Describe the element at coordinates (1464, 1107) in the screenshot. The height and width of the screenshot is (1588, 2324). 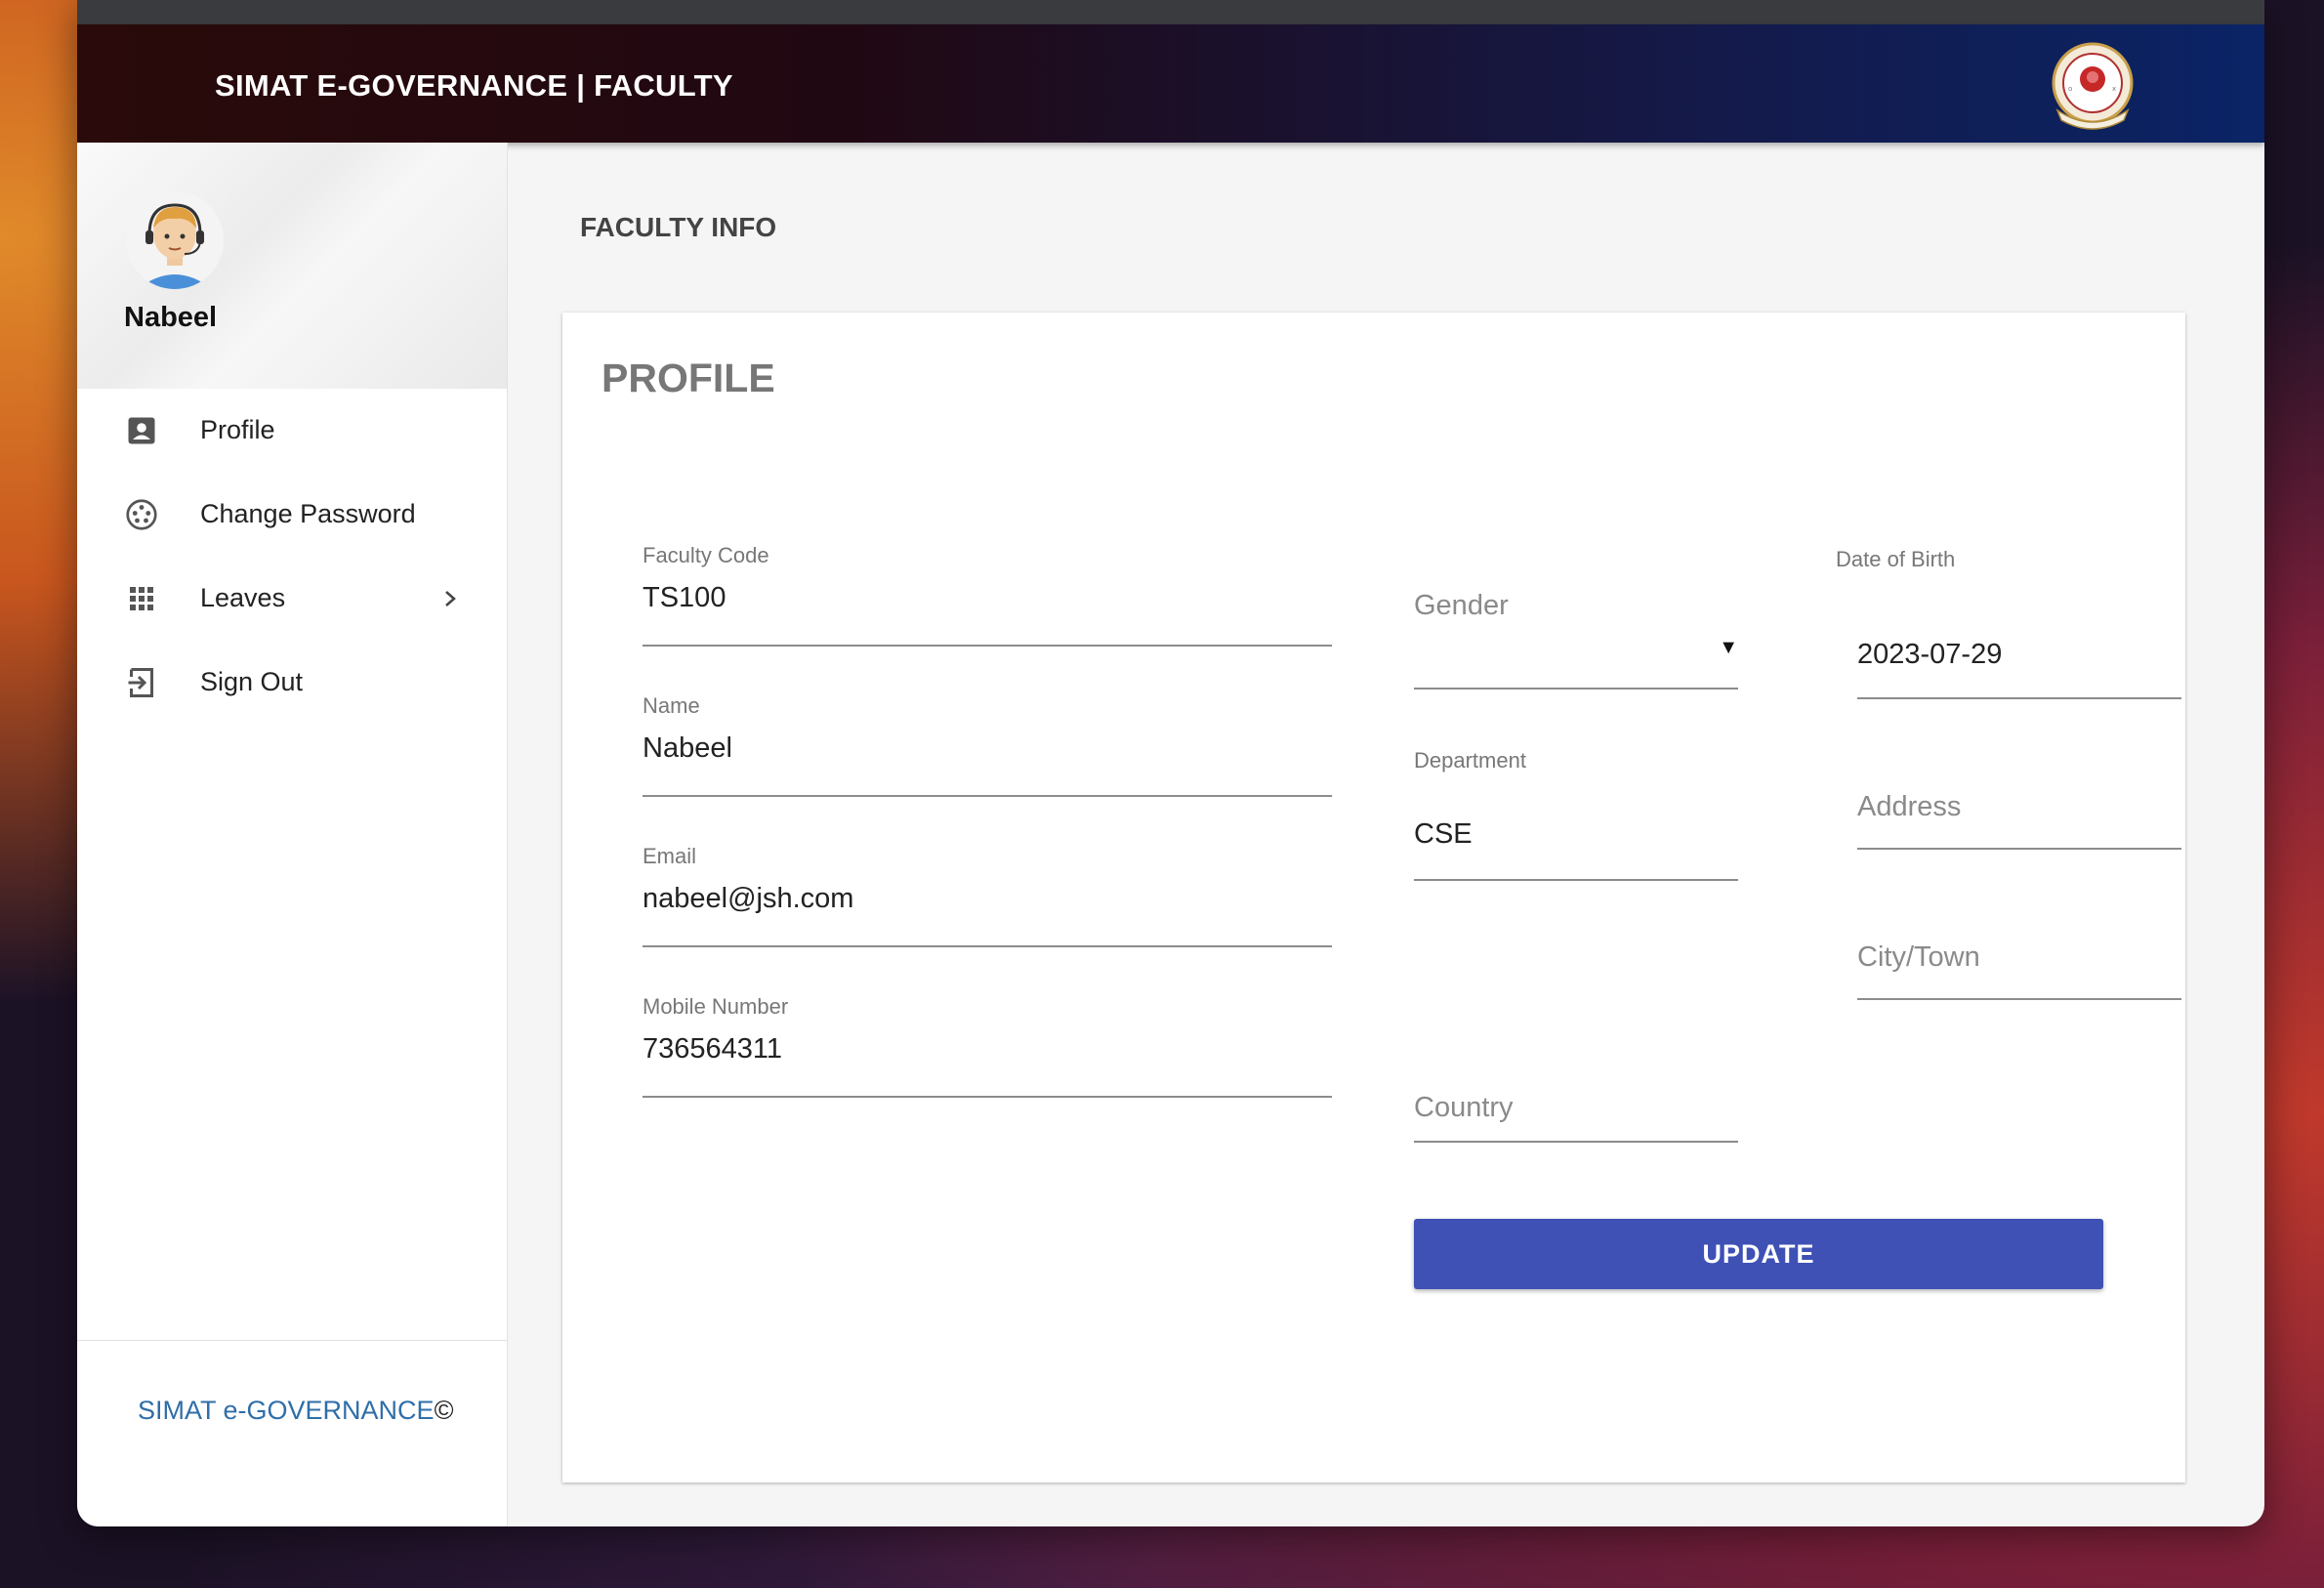
I see `country-placeholder: Country` at that location.